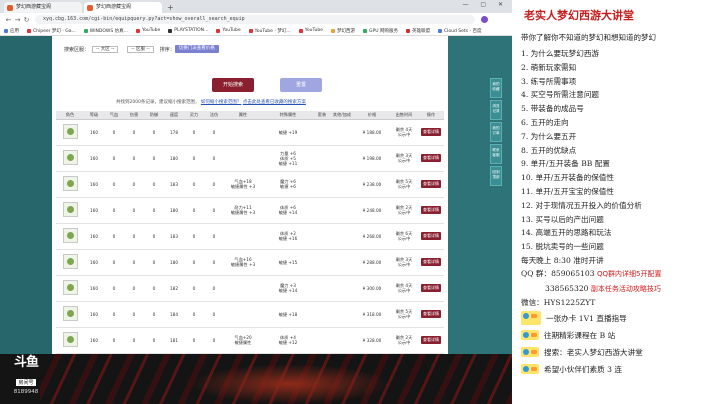 The height and width of the screenshot is (404, 720). Describe the element at coordinates (496, 88) in the screenshot. I see `tool-favorites: 我的收藏` at that location.